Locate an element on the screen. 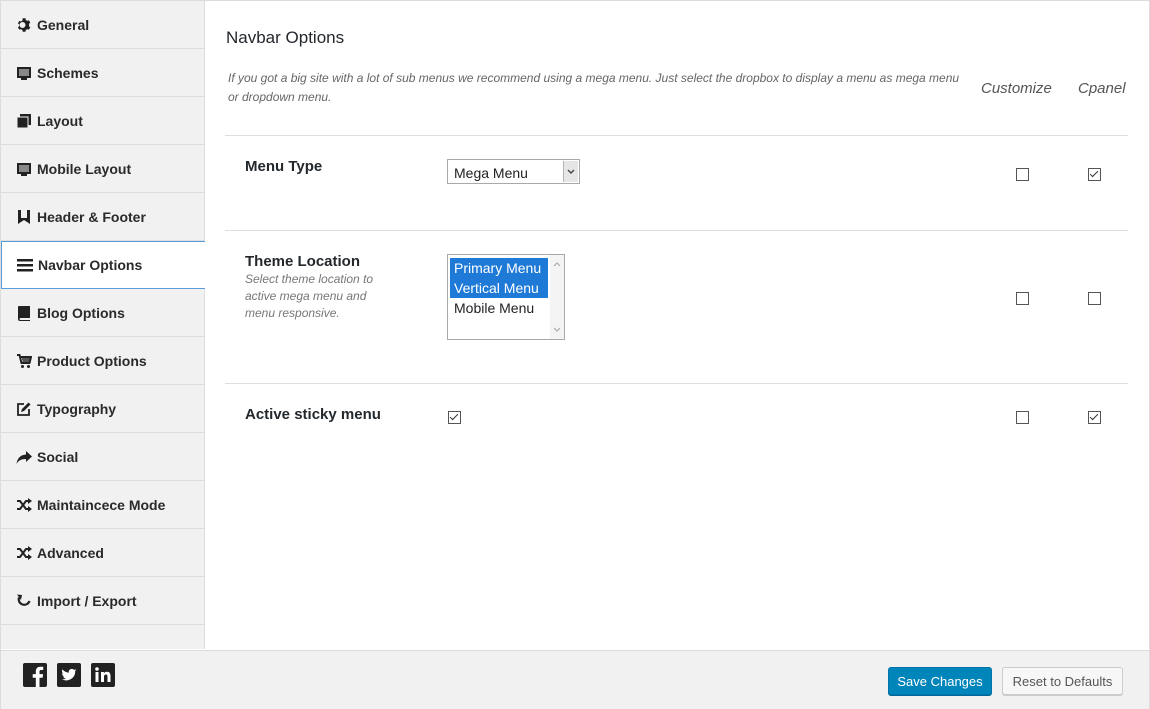  sidebar-item-label: Schemes is located at coordinates (68, 72).